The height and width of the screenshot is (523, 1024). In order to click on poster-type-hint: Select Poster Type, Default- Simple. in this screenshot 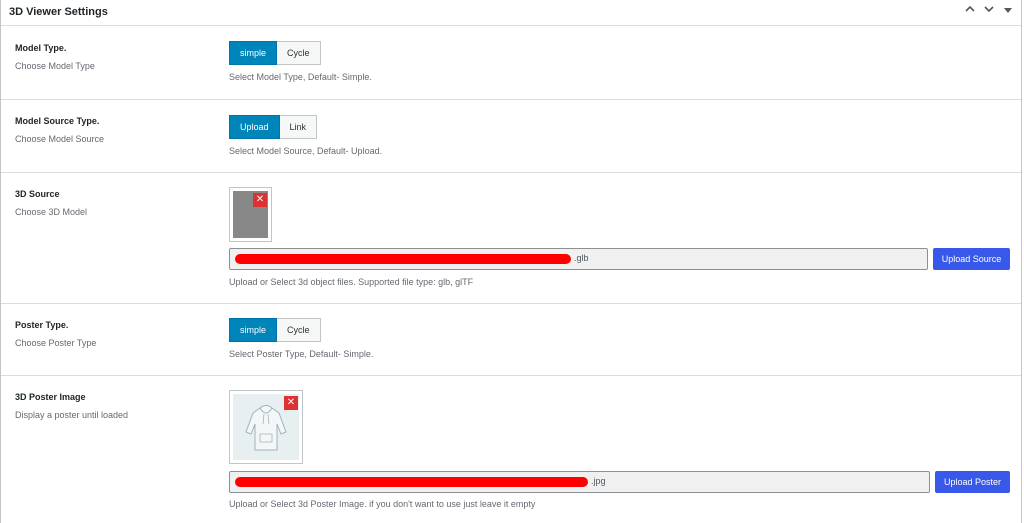, I will do `click(301, 354)`.